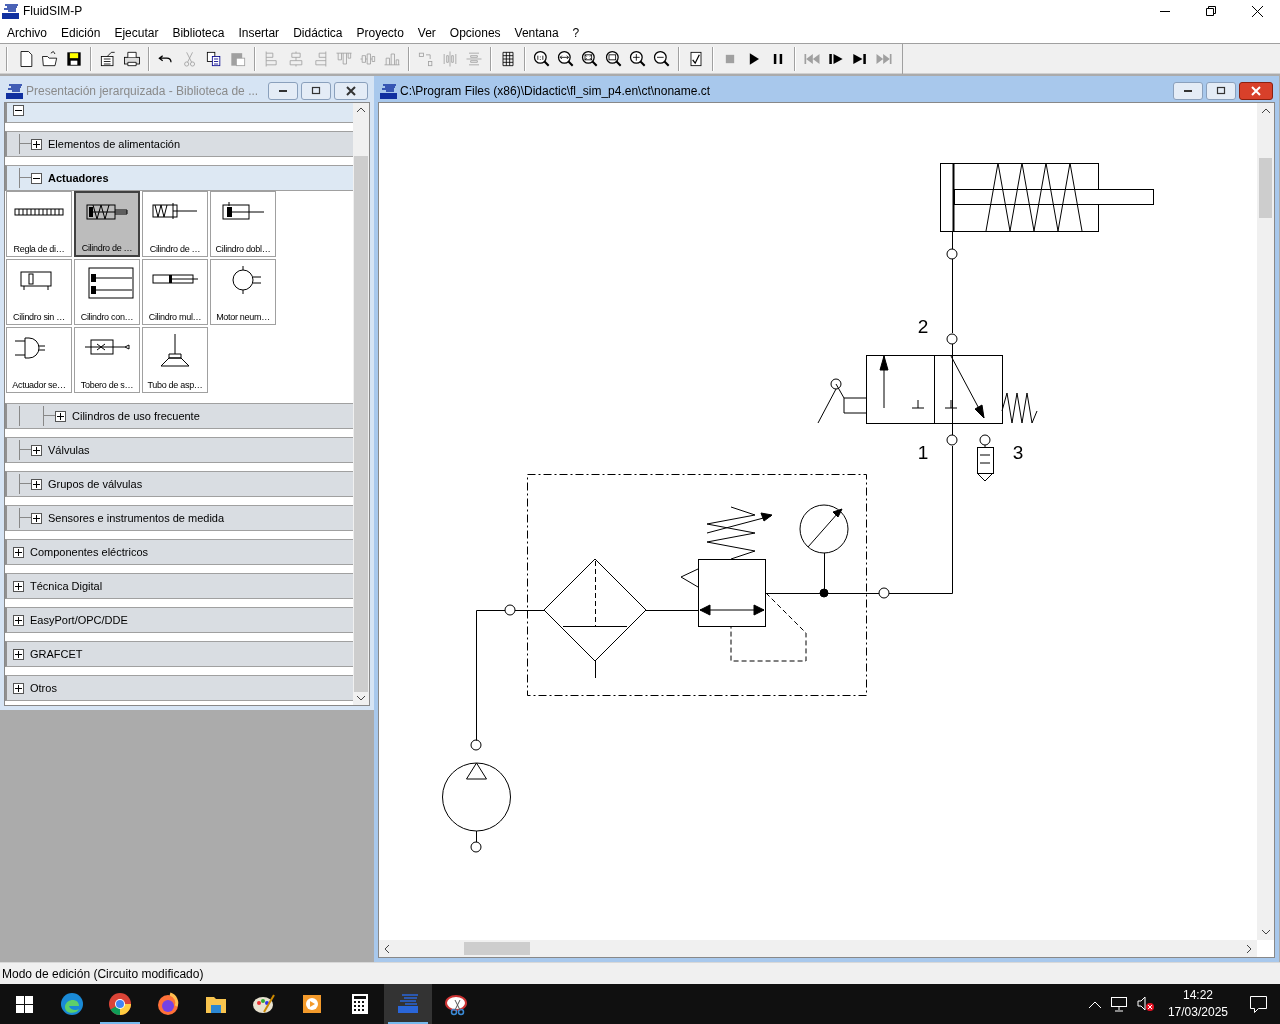 The width and height of the screenshot is (1280, 1024). What do you see at coordinates (43, 688) in the screenshot?
I see `tree-label: Otros` at bounding box center [43, 688].